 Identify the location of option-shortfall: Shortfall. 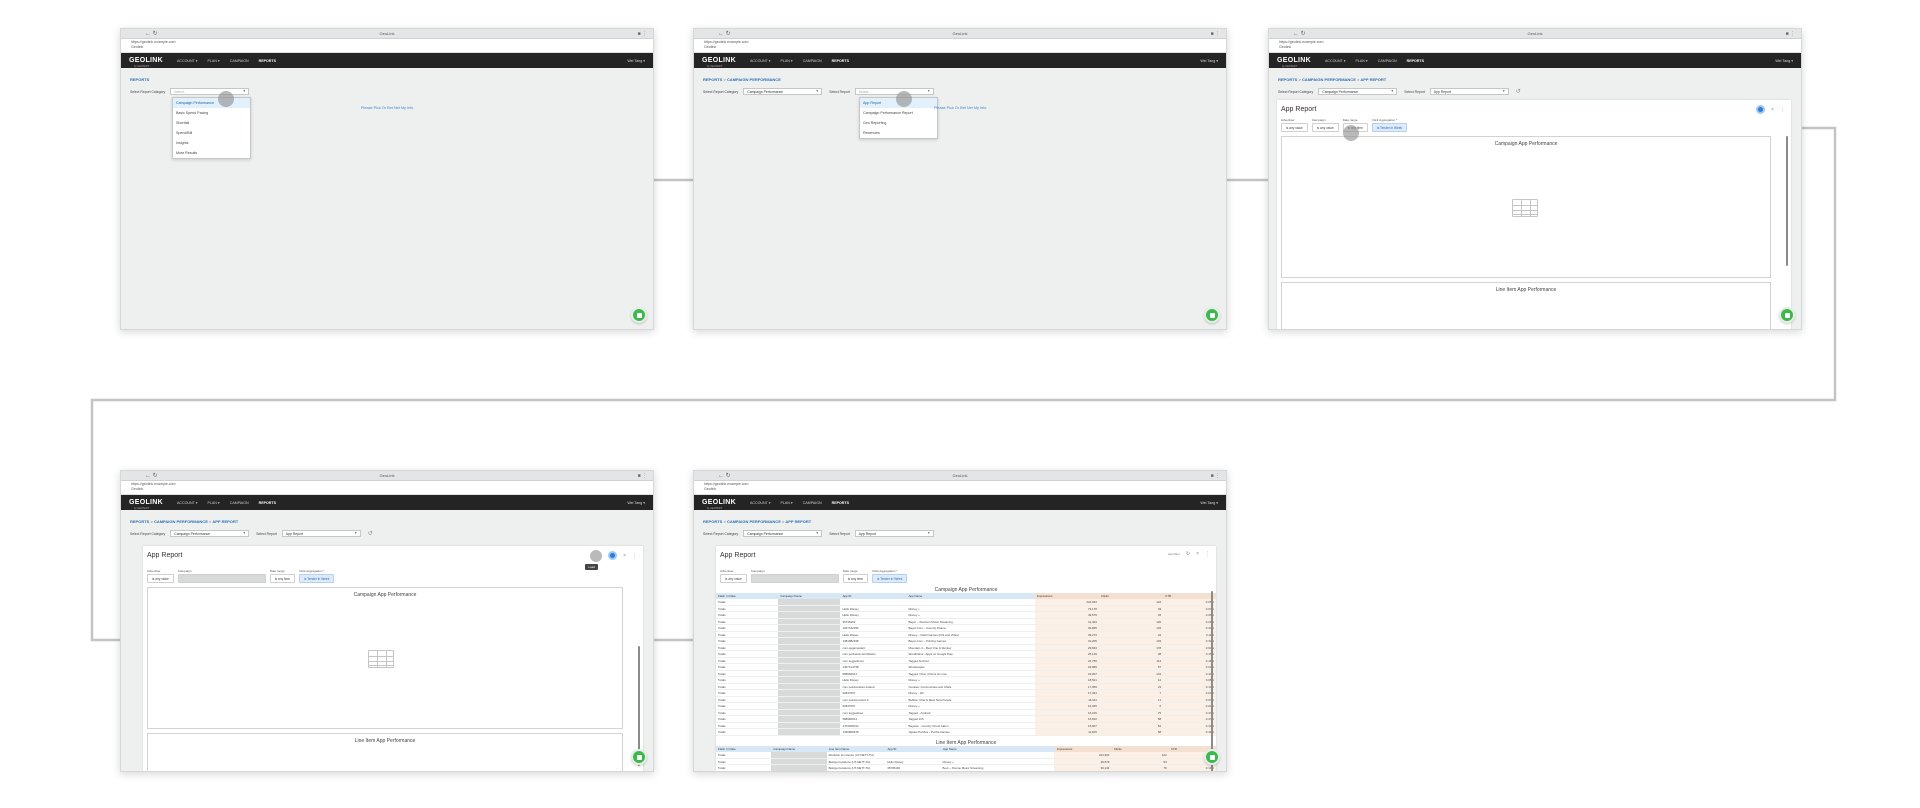
(211, 123).